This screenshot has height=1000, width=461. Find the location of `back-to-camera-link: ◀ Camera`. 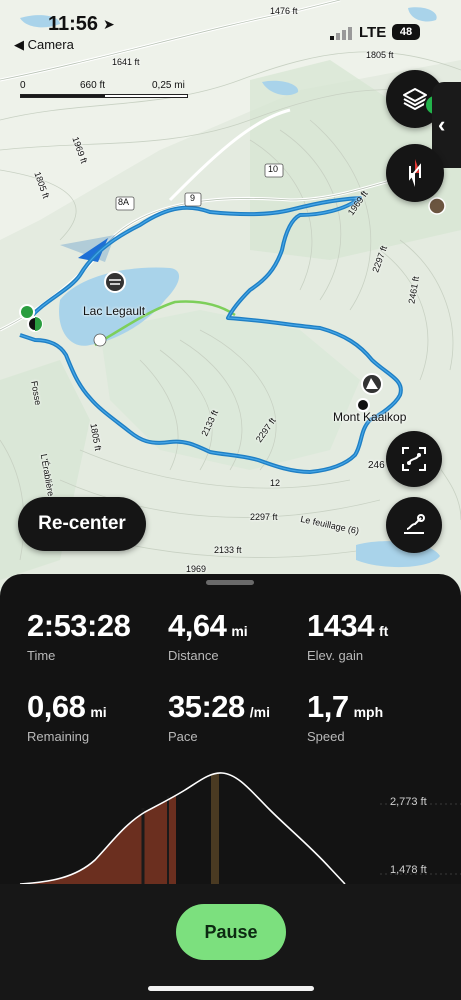

back-to-camera-link: ◀ Camera is located at coordinates (44, 45).